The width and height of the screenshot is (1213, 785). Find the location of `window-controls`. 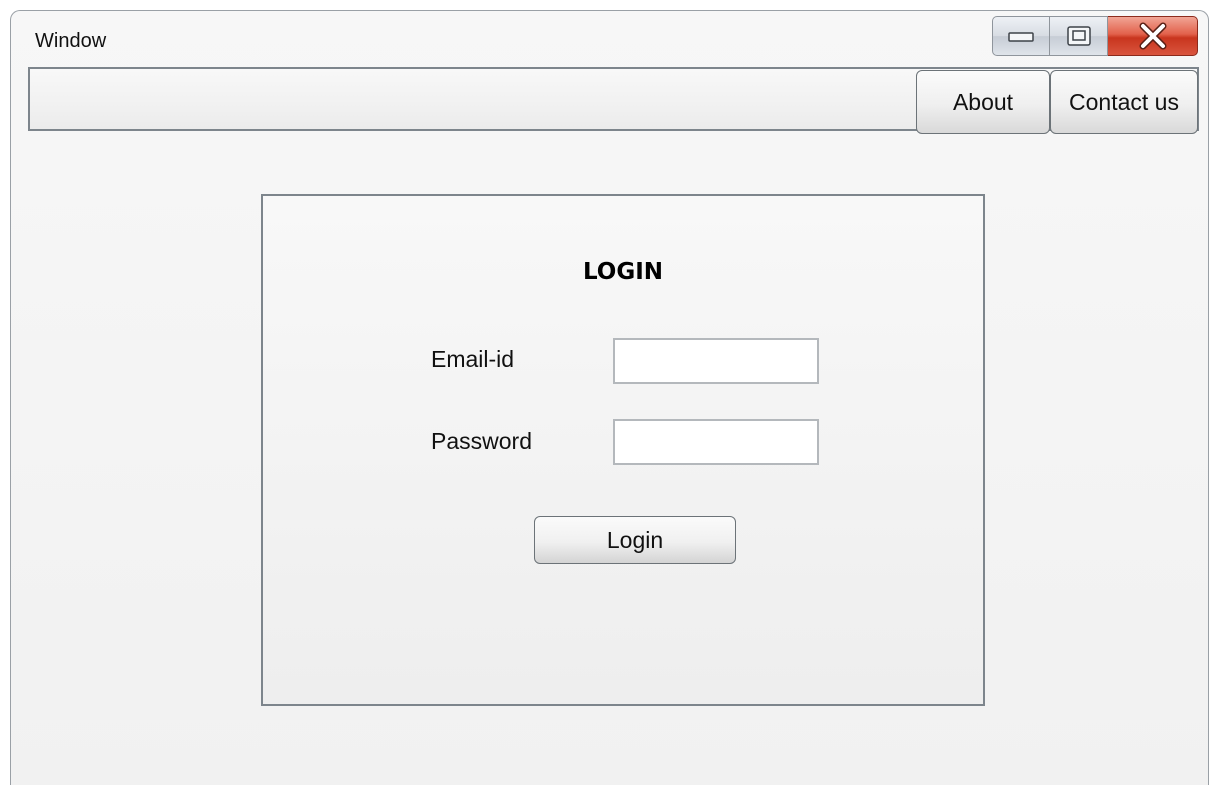

window-controls is located at coordinates (1095, 36).